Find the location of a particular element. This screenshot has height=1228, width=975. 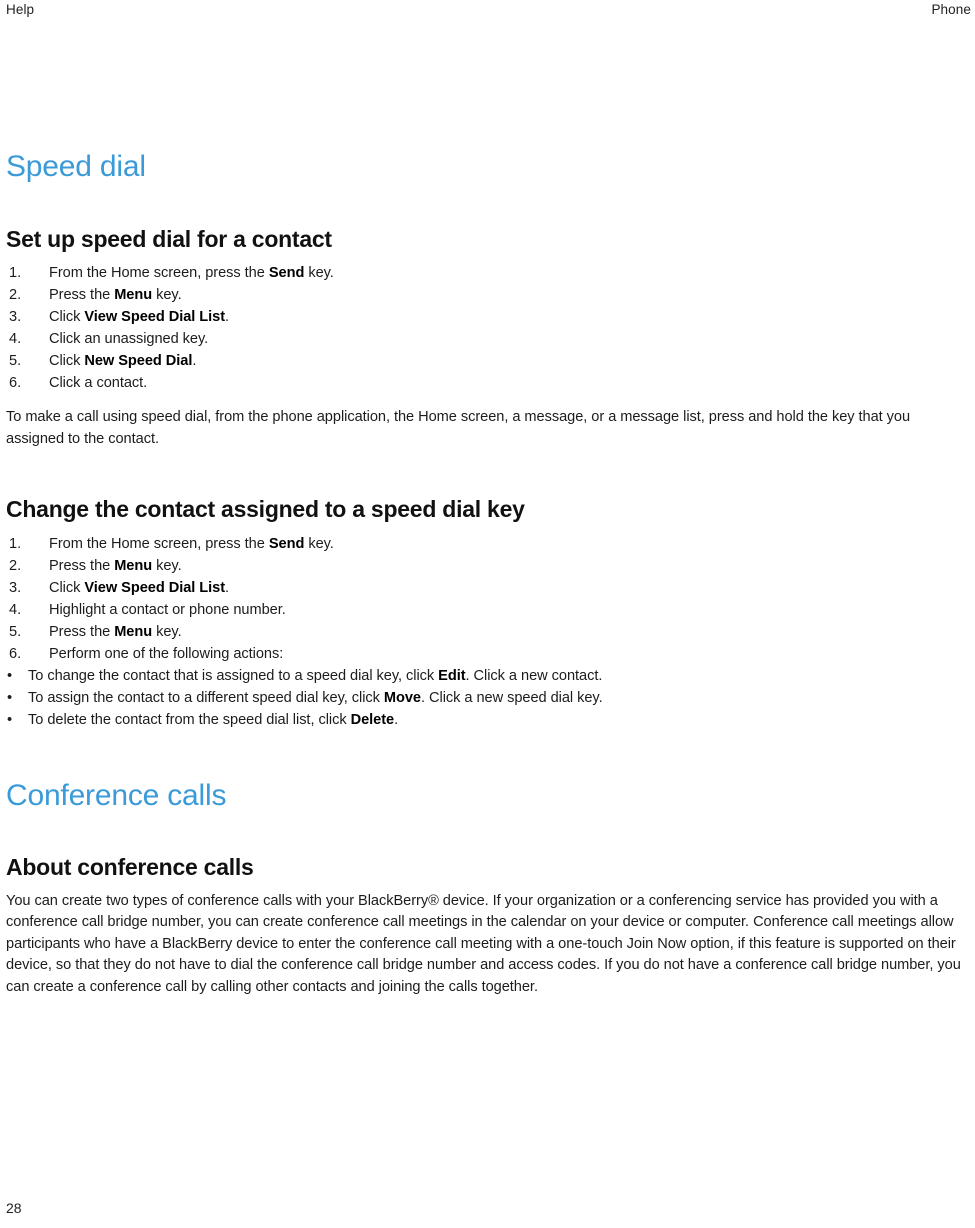

section-heading-set-up-speed-dial: Set up speed dial for a contact is located at coordinates (169, 238).